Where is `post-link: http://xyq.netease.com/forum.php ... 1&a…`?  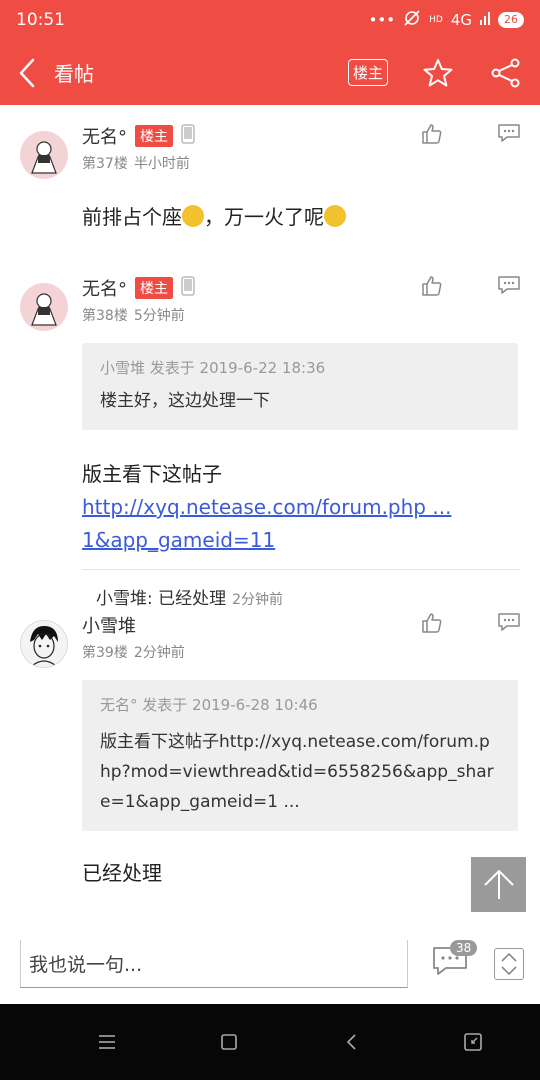 post-link: http://xyq.netease.com/forum.php ... 1&a… is located at coordinates (266, 523).